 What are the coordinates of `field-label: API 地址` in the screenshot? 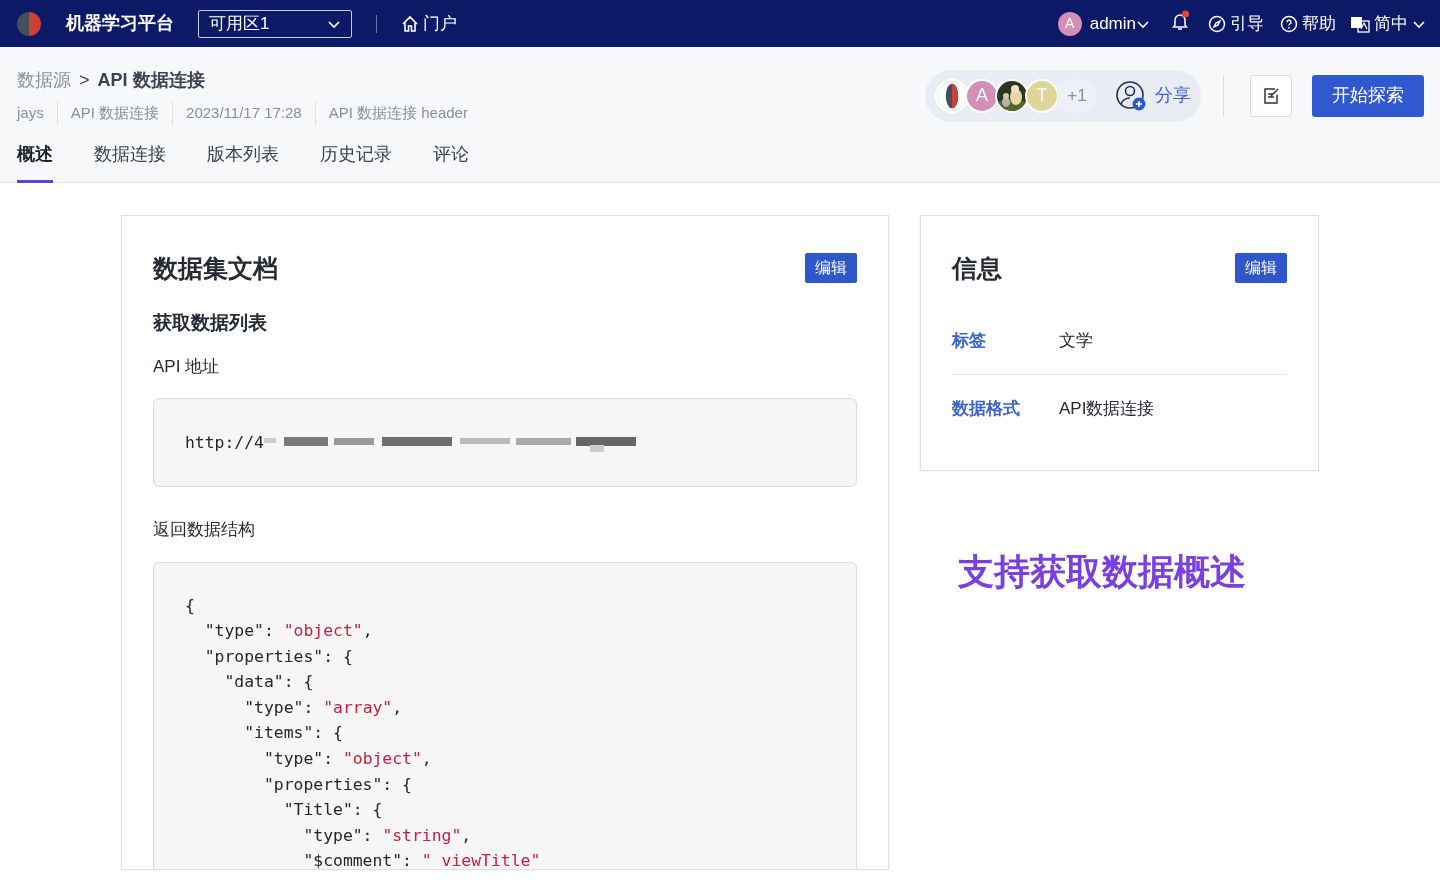 It's located at (187, 366).